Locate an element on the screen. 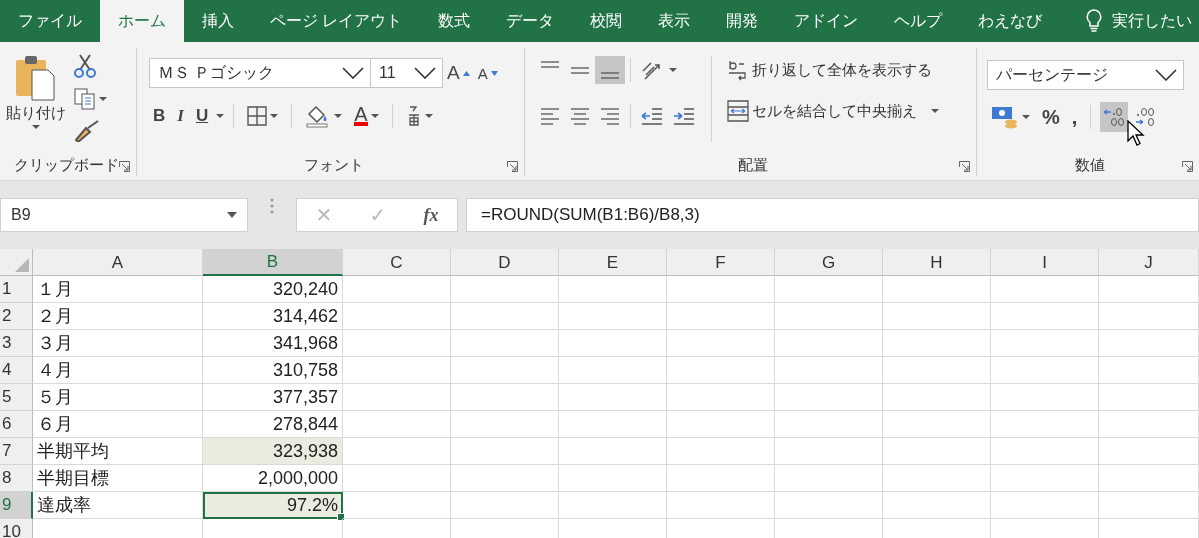  table-cell: １月 is located at coordinates (118, 289).